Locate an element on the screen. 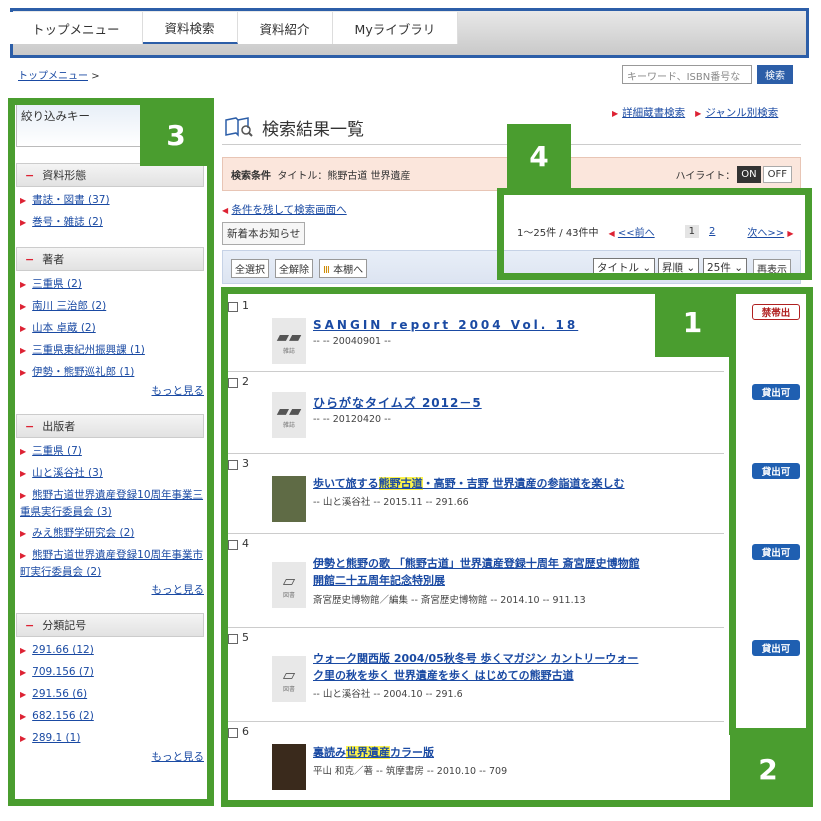  facet-link: 南川 三治郎 (2) is located at coordinates (69, 306).